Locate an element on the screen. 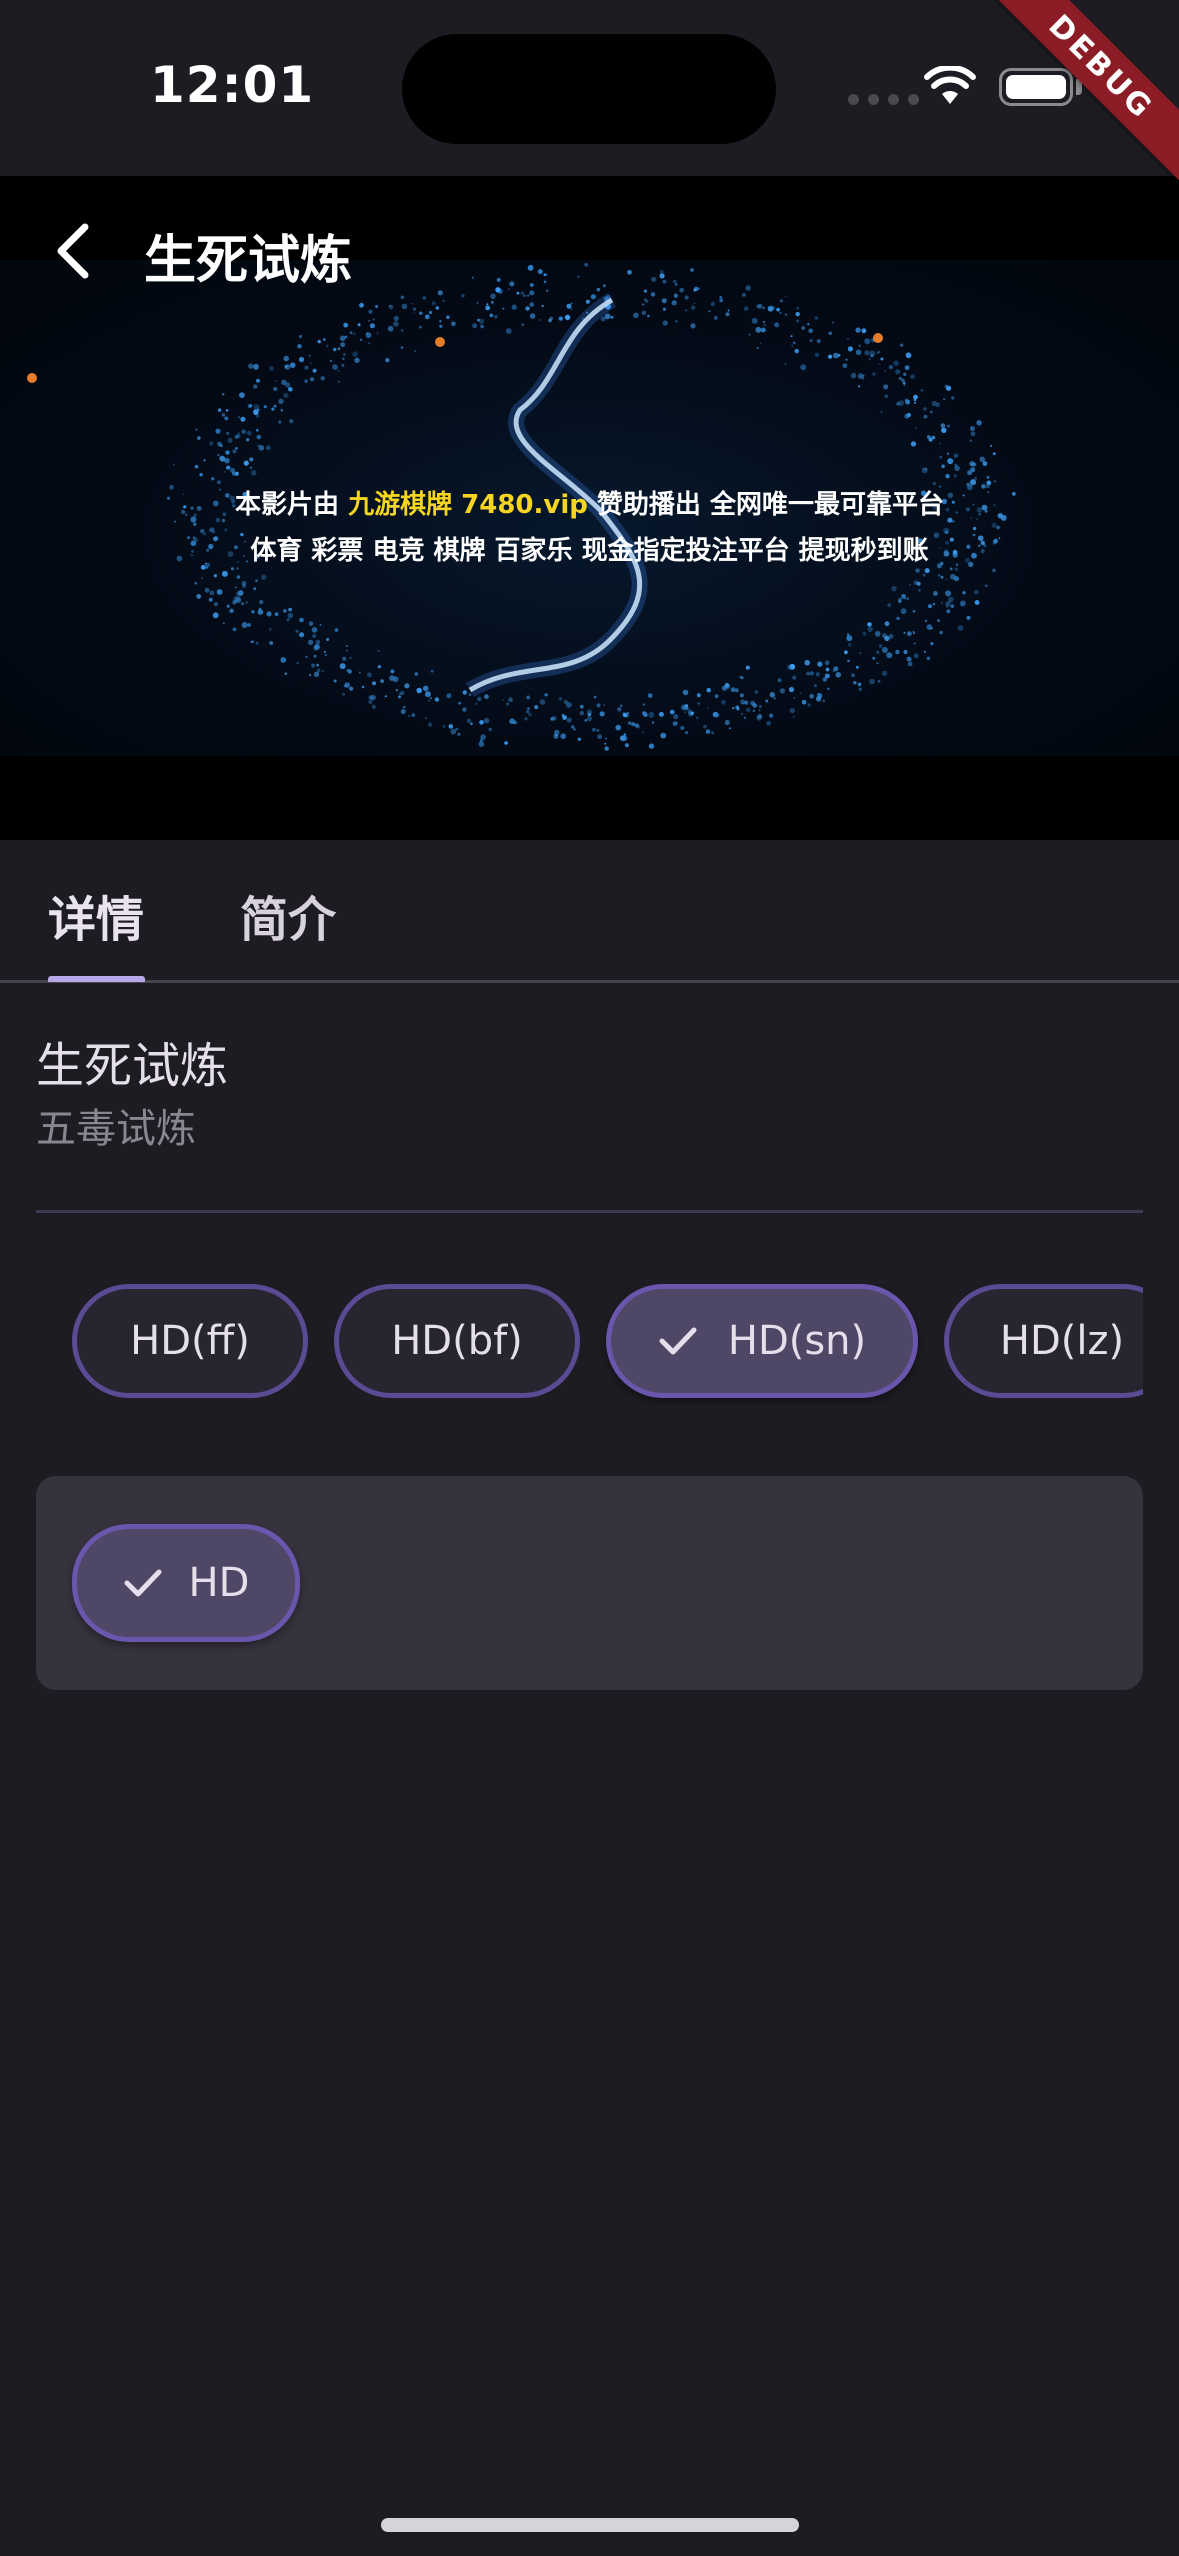 Image resolution: width=1179 pixels, height=2556 pixels. chip-label: HD(bf) is located at coordinates (457, 1341).